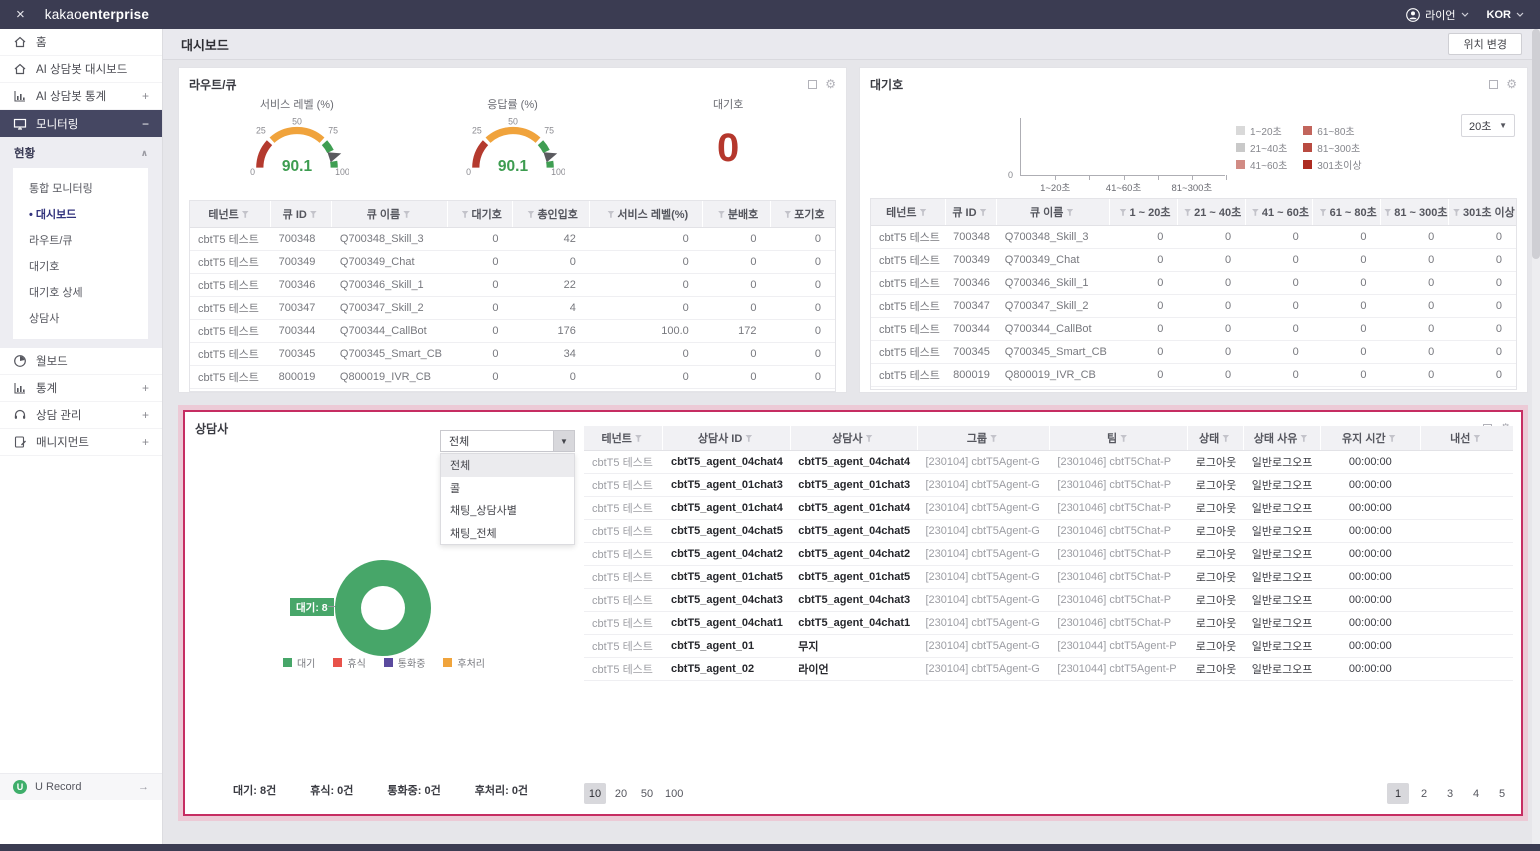  Describe the element at coordinates (81, 786) in the screenshot. I see `sidebar-item-urecord: U U Record →` at that location.